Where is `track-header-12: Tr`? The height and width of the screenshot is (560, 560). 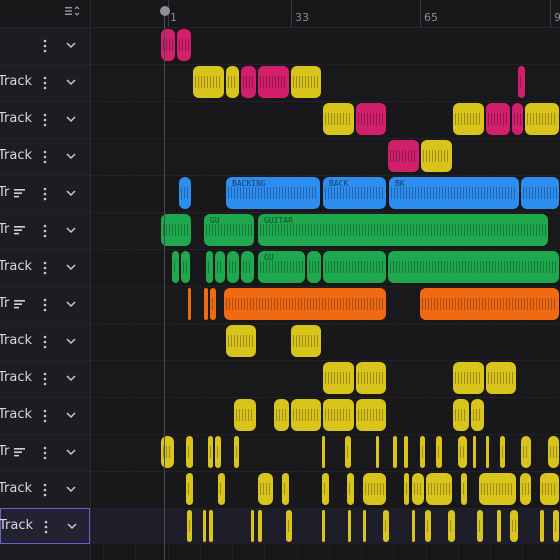
track-header-12: Tr is located at coordinates (45, 452).